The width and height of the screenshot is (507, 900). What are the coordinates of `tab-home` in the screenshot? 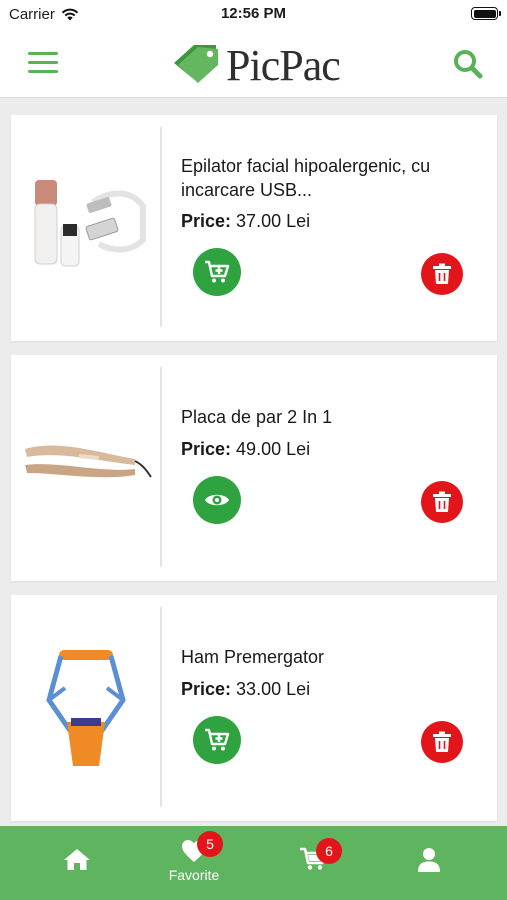 It's located at (77, 863).